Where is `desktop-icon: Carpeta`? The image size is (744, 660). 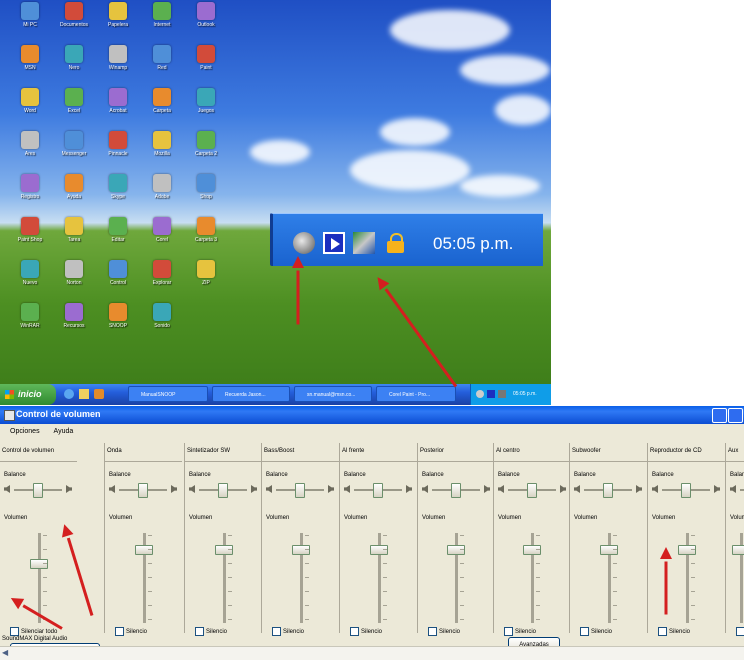
desktop-icon: Carpeta is located at coordinates (162, 108).